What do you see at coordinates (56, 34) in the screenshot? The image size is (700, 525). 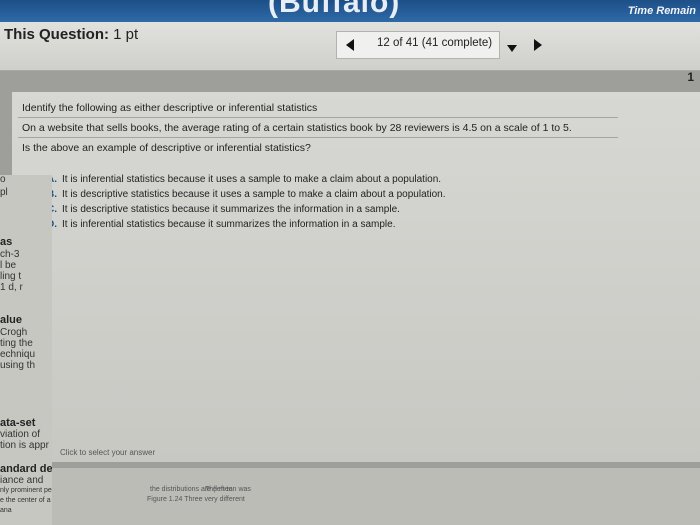 I see `question-title-label: This Question:` at bounding box center [56, 34].